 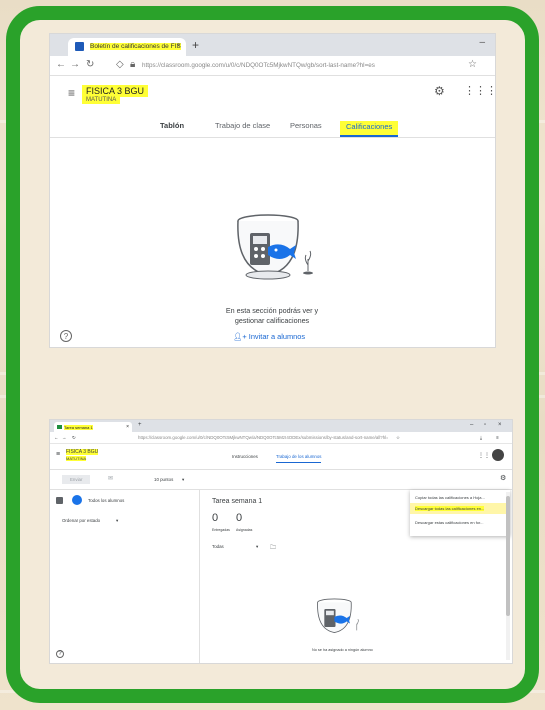 I want to click on avatar, so click(x=498, y=455).